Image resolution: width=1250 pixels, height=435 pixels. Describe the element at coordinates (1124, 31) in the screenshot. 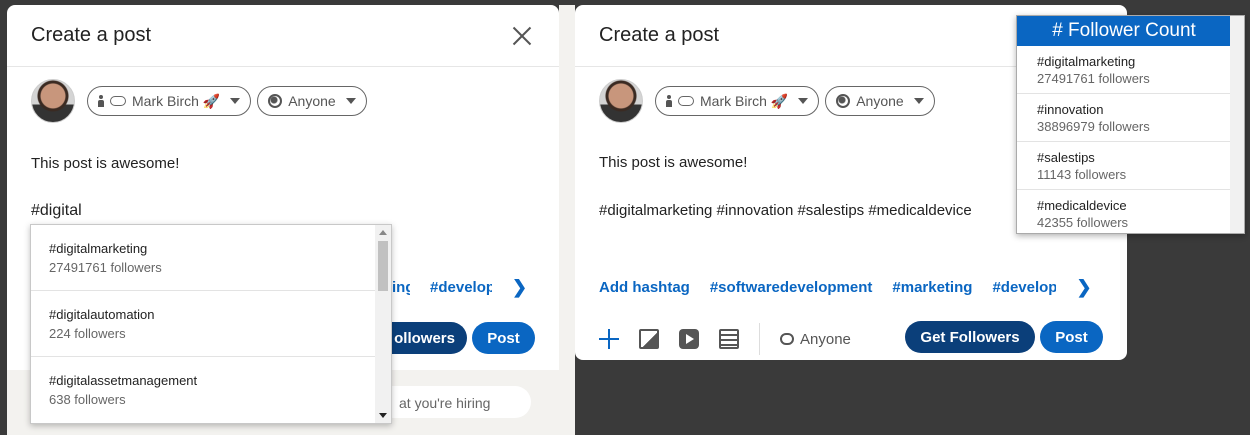

I see `follower-count-title: # Follower Count` at that location.